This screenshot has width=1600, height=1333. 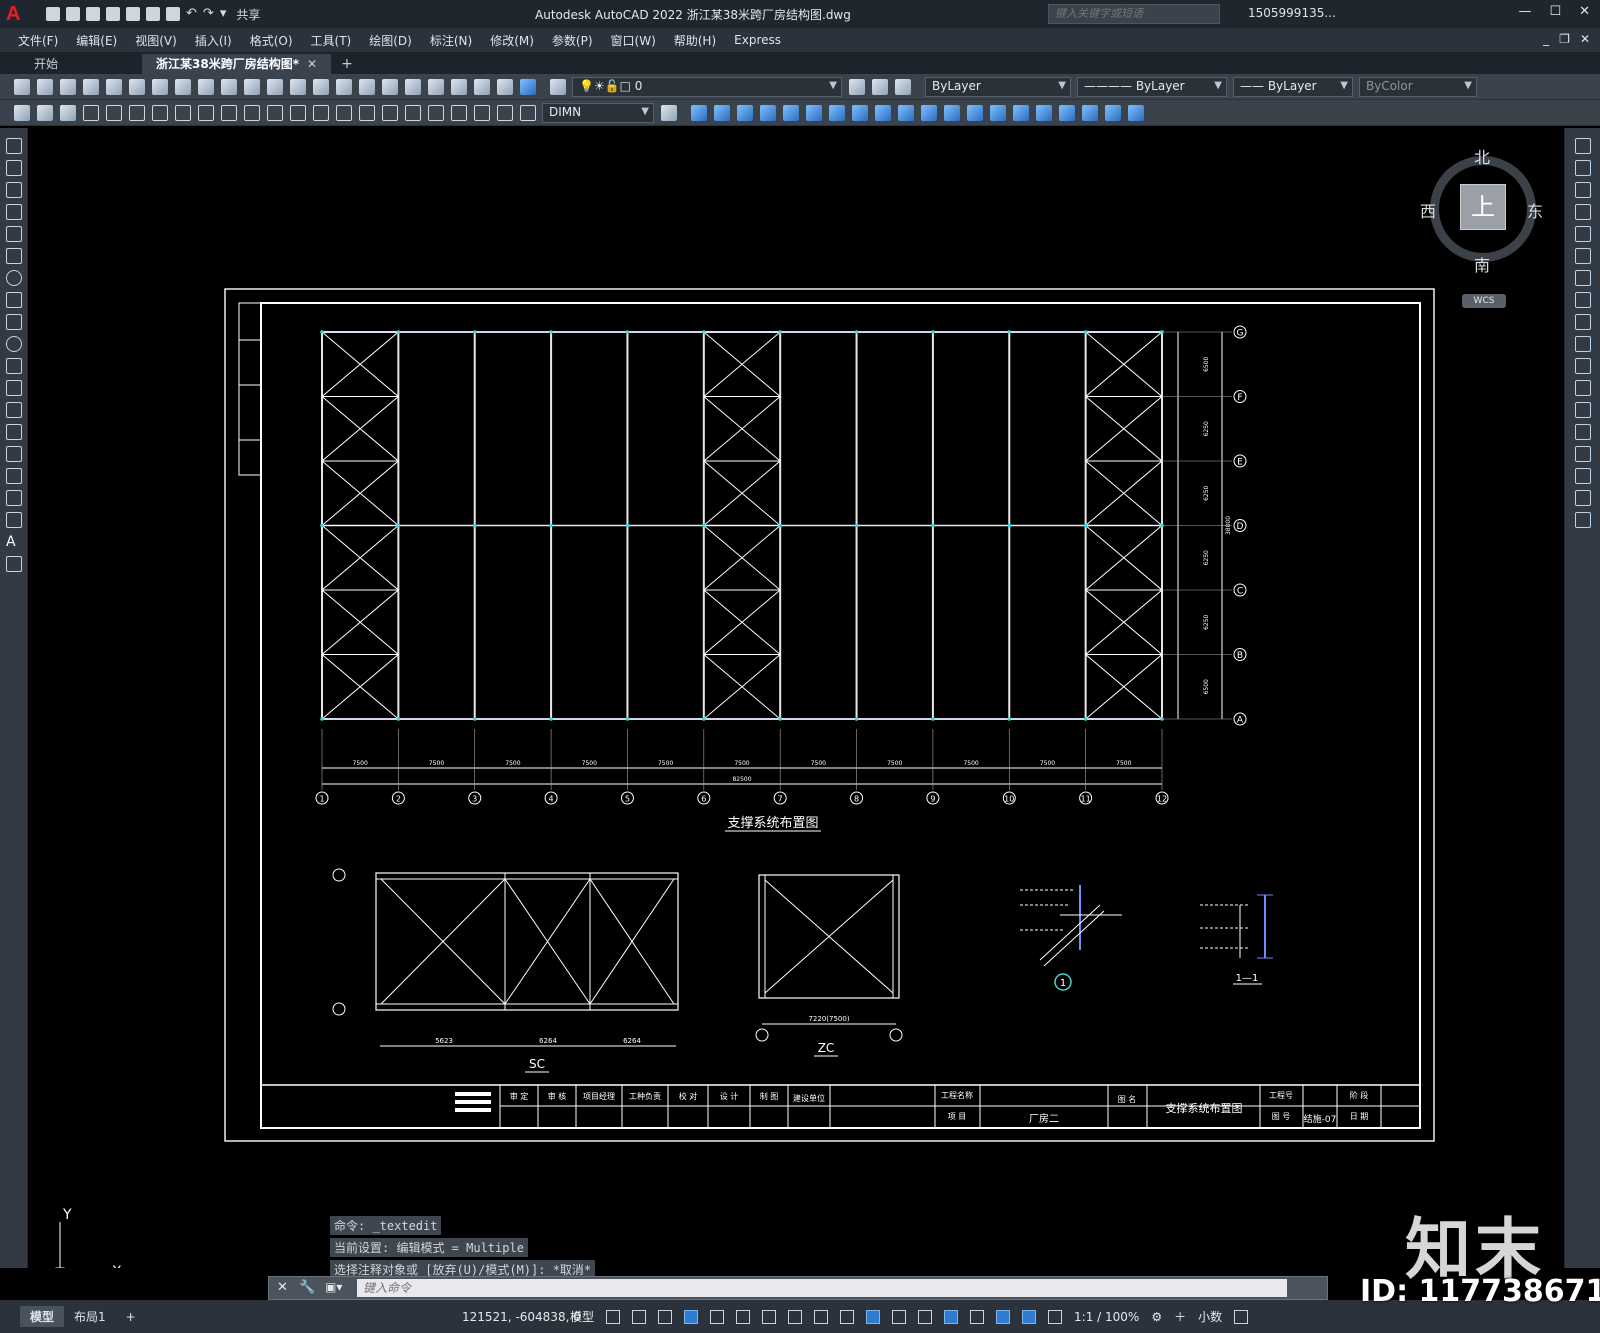 I want to click on aligned-dimension-icon, so click(x=114, y=112).